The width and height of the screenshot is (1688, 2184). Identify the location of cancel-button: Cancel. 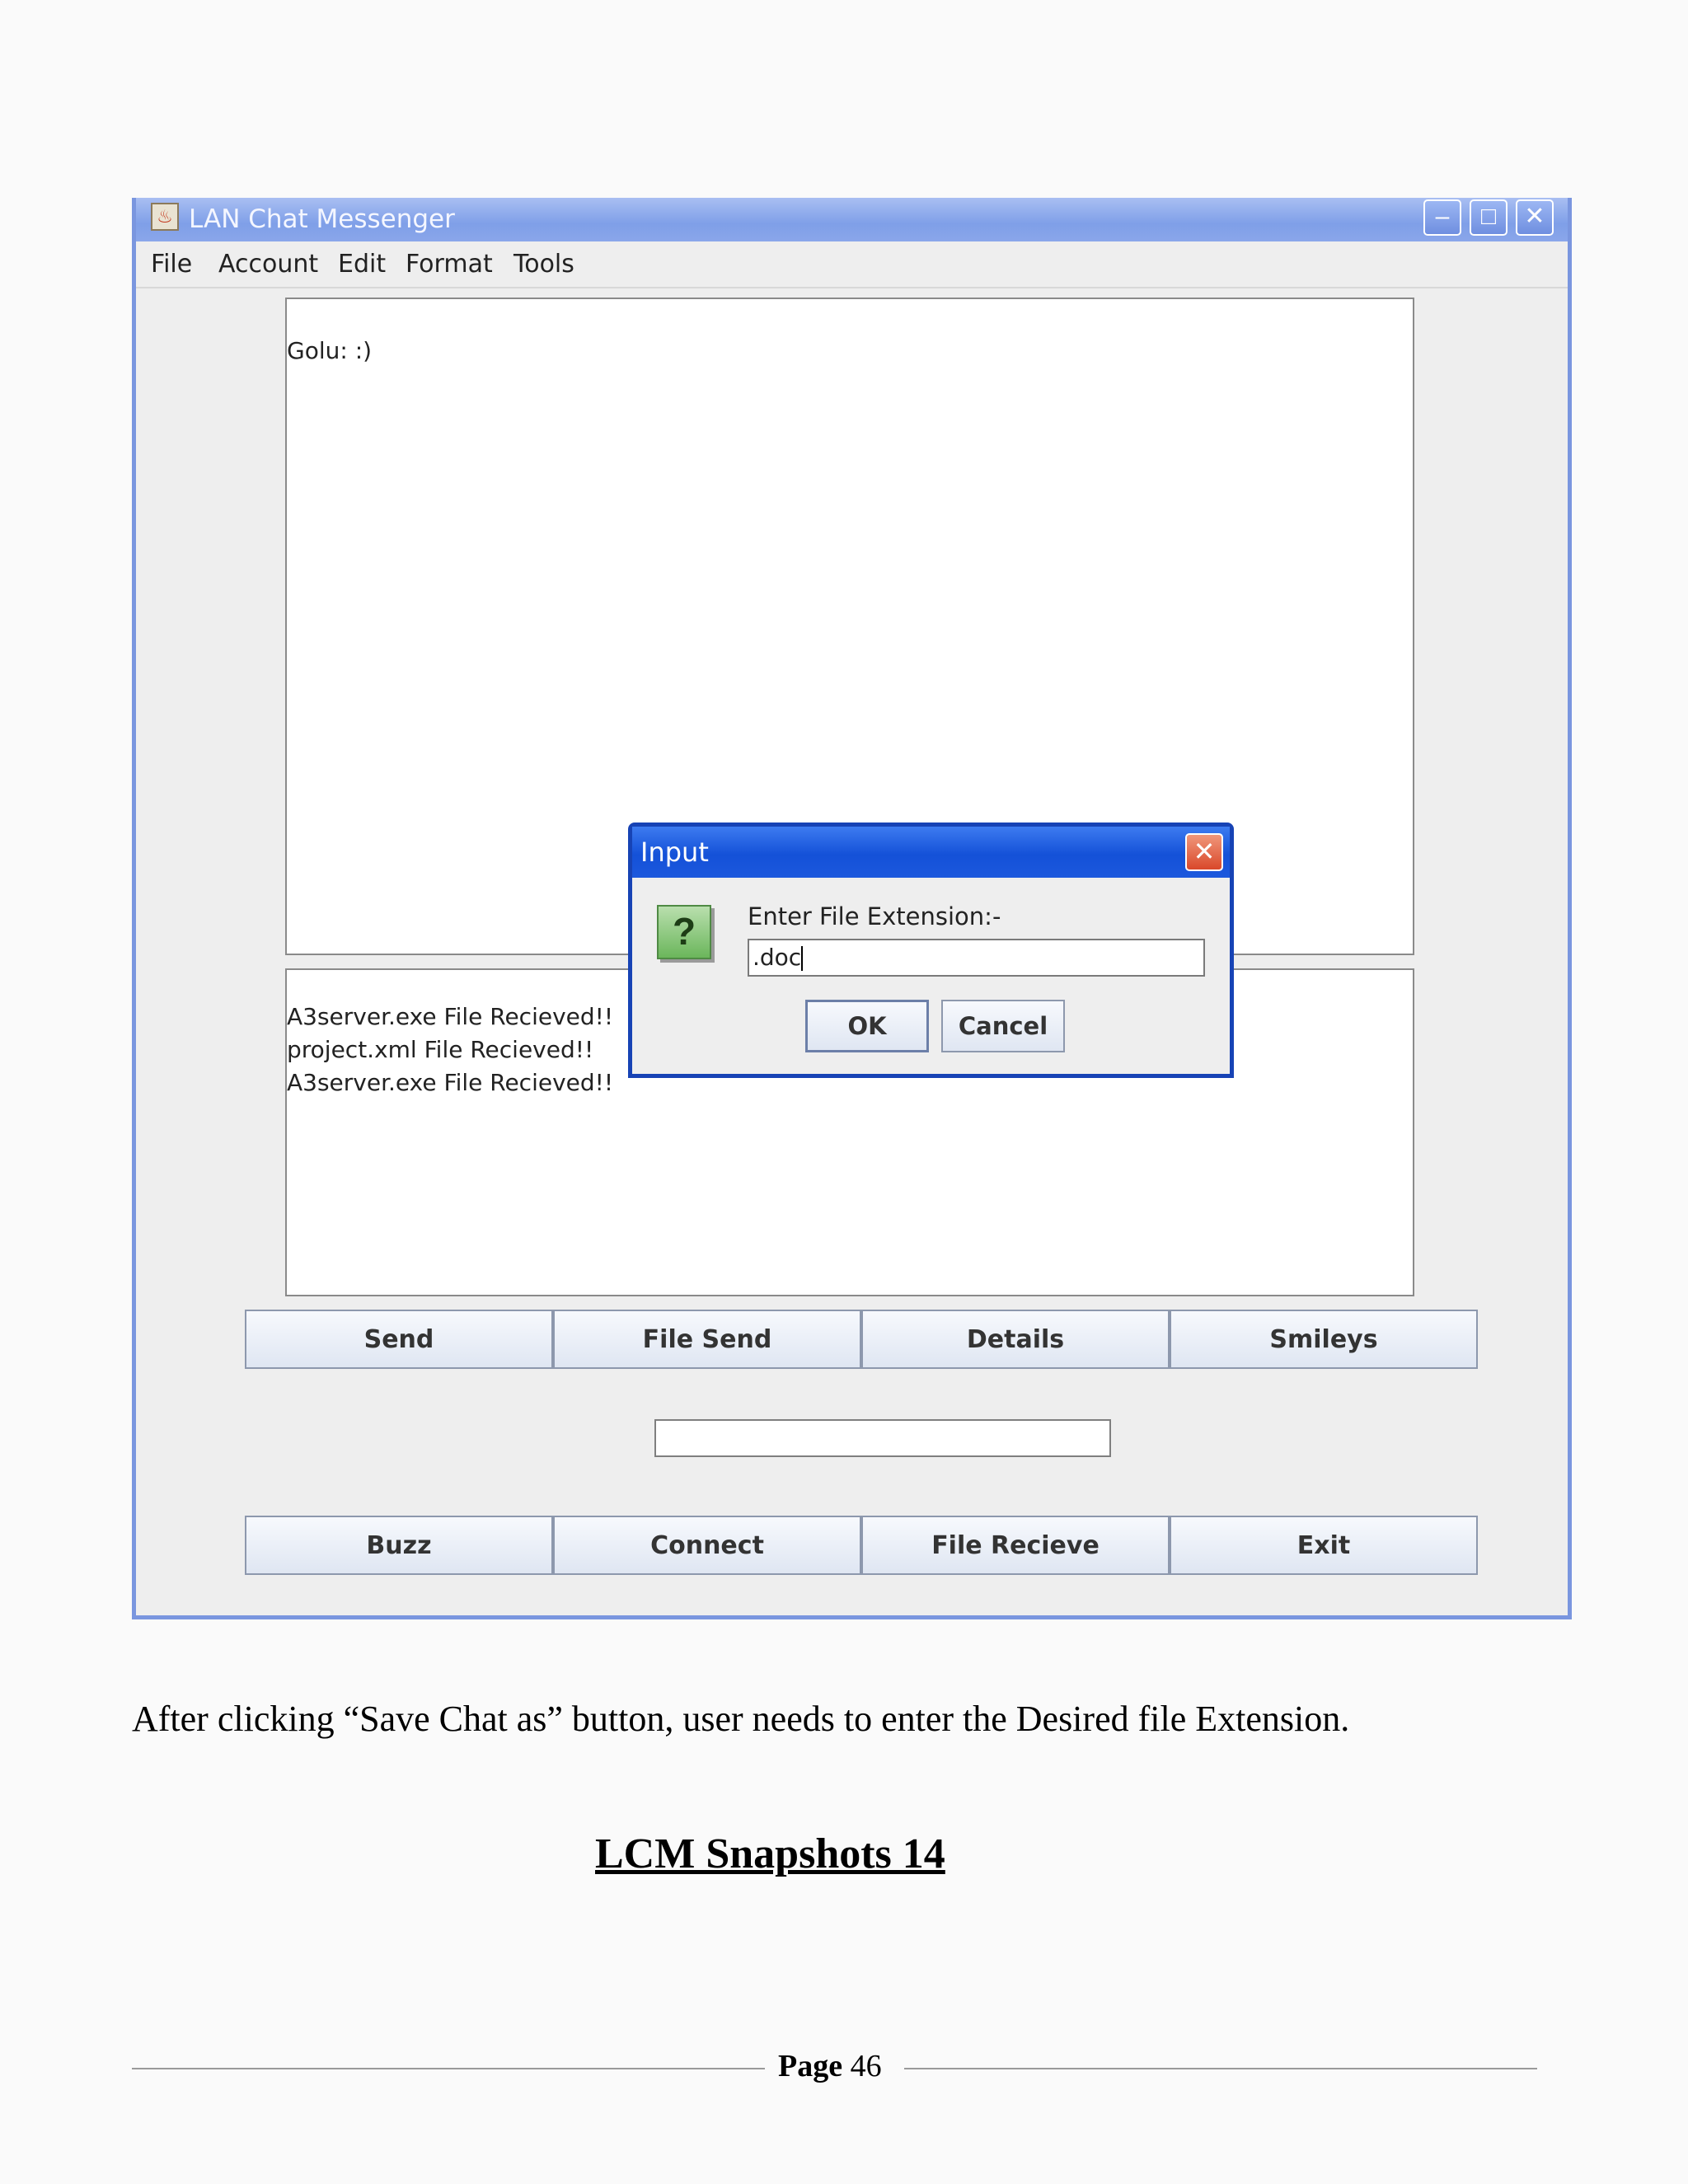
(1003, 1026).